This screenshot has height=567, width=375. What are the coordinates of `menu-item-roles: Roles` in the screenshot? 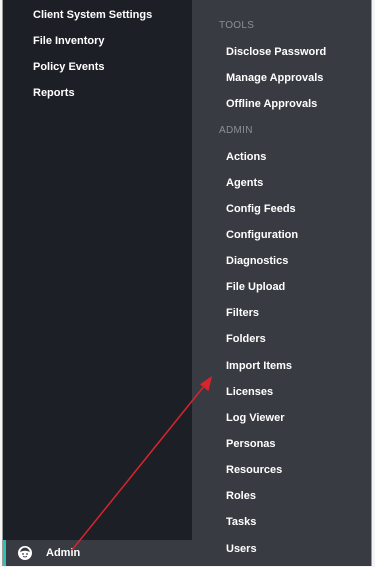 It's located at (241, 496).